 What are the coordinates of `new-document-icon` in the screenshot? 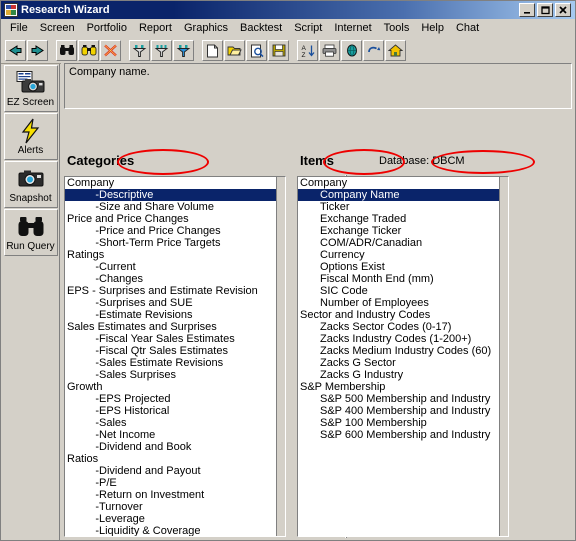 It's located at (212, 50).